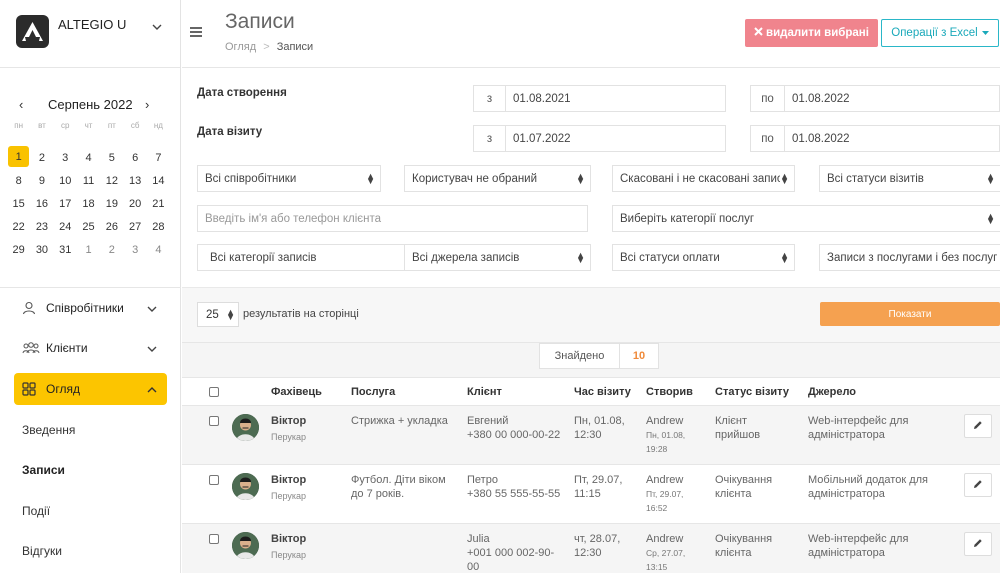 The width and height of the screenshot is (1000, 573). Describe the element at coordinates (41, 249) in the screenshot. I see `calendar-day: 30` at that location.